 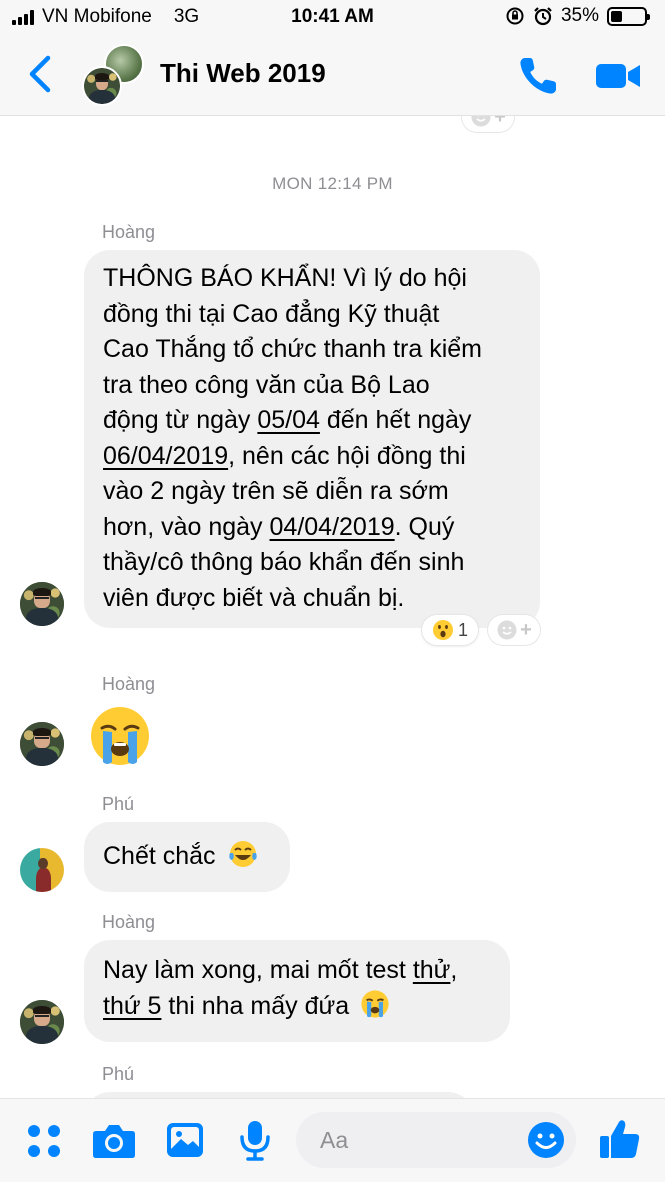 I want to click on wow-face-icon, so click(x=442, y=630).